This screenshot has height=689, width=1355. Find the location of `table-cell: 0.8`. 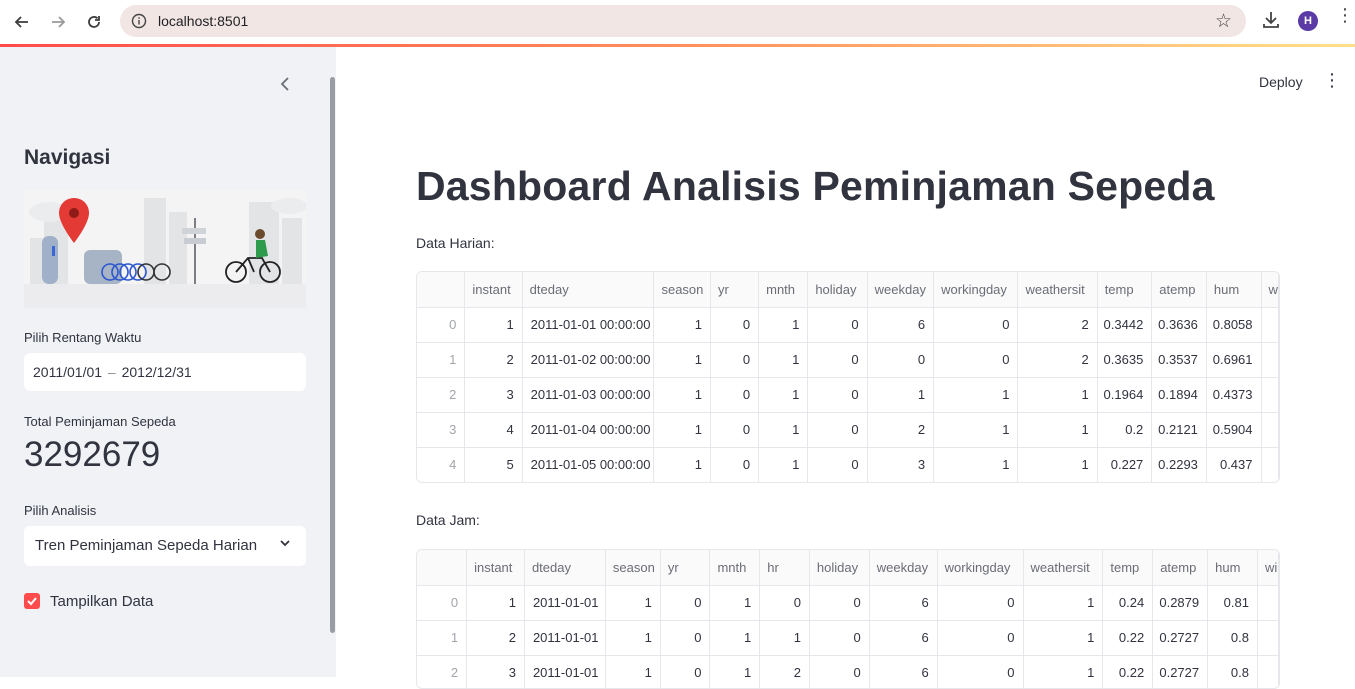

table-cell: 0.8 is located at coordinates (1232, 671).